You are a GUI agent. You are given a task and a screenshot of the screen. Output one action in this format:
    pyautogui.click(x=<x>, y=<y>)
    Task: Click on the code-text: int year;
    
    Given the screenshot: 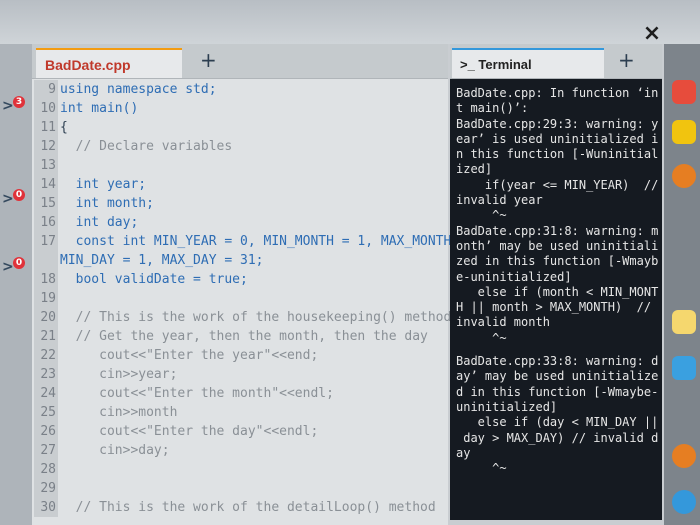 What is the action you would take?
    pyautogui.click(x=103, y=184)
    